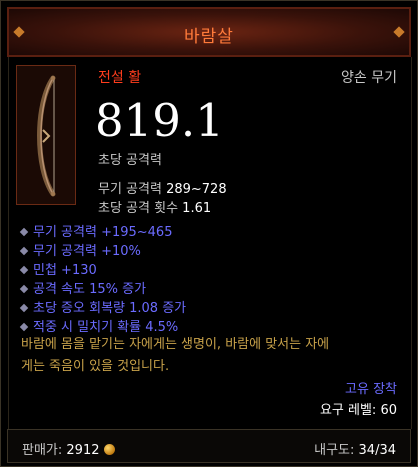 This screenshot has width=418, height=467. I want to click on affix-line: 민첩 +130, so click(58, 268).